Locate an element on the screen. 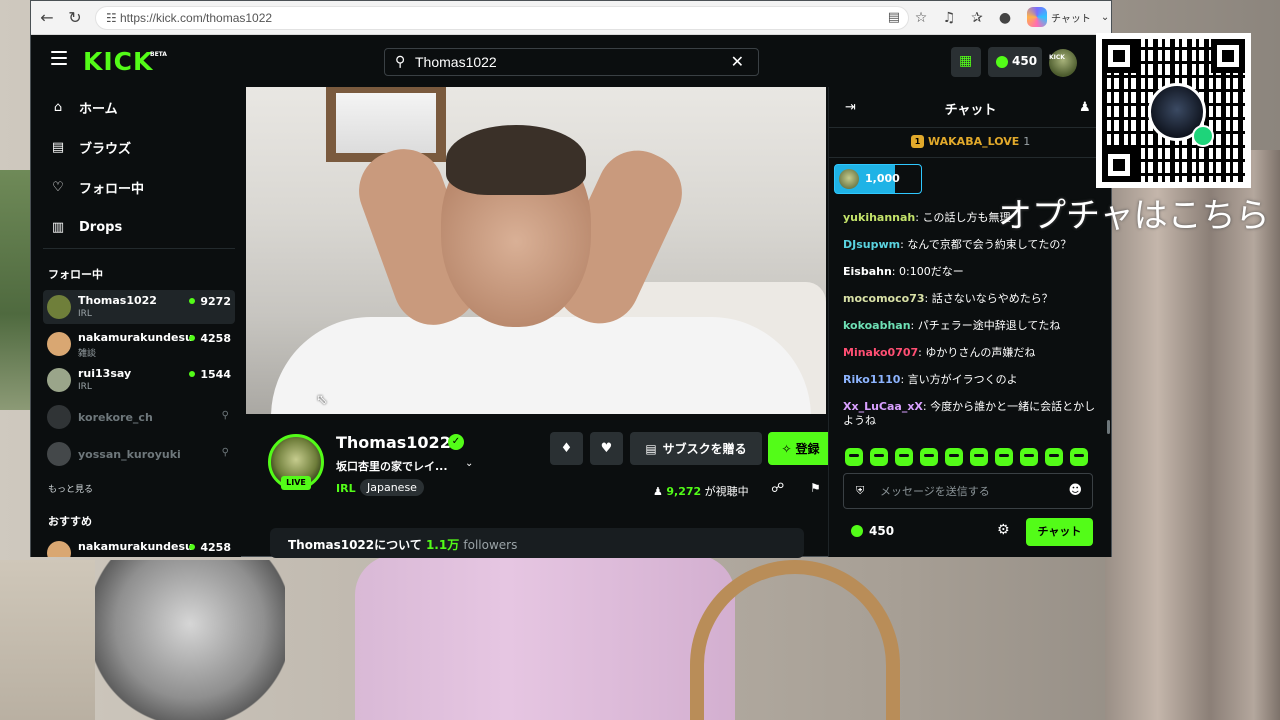 This screenshot has height=720, width=1280. reload-icon: ↻ is located at coordinates (75, 18).